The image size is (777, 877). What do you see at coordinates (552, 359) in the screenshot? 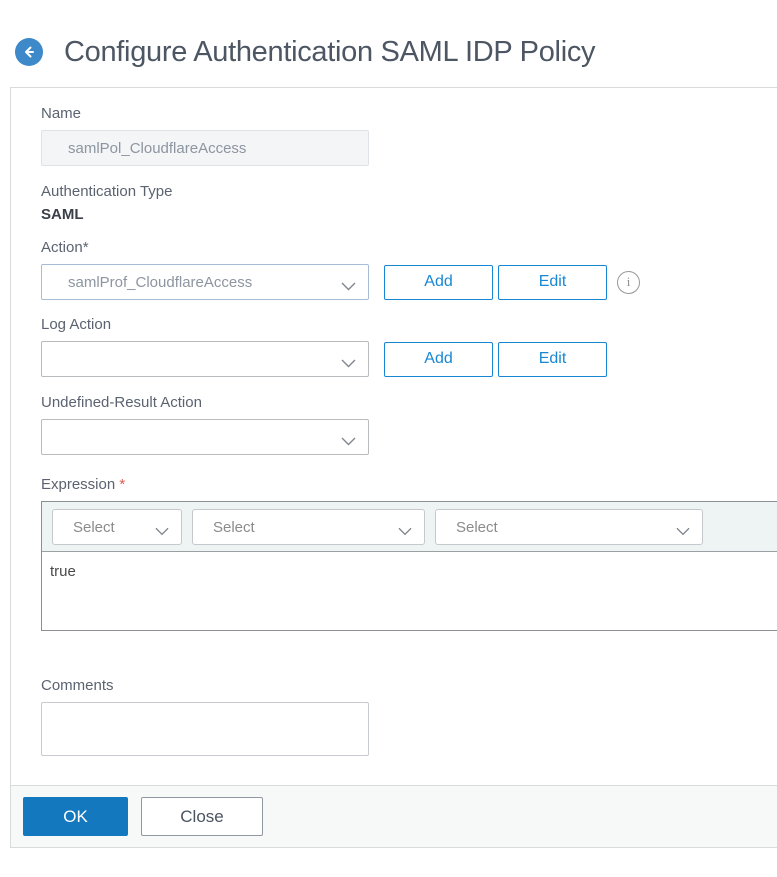
I see `log-action-edit-button: Edit` at bounding box center [552, 359].